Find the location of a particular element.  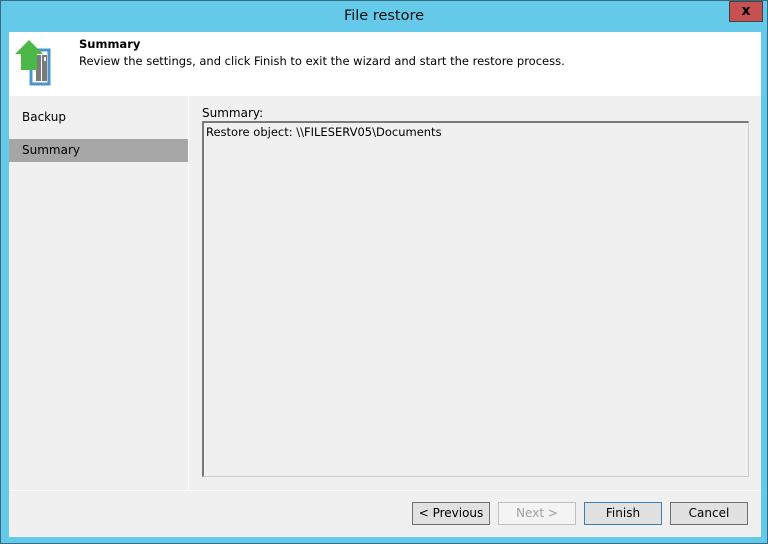

file-restore-icon is located at coordinates (33, 63).